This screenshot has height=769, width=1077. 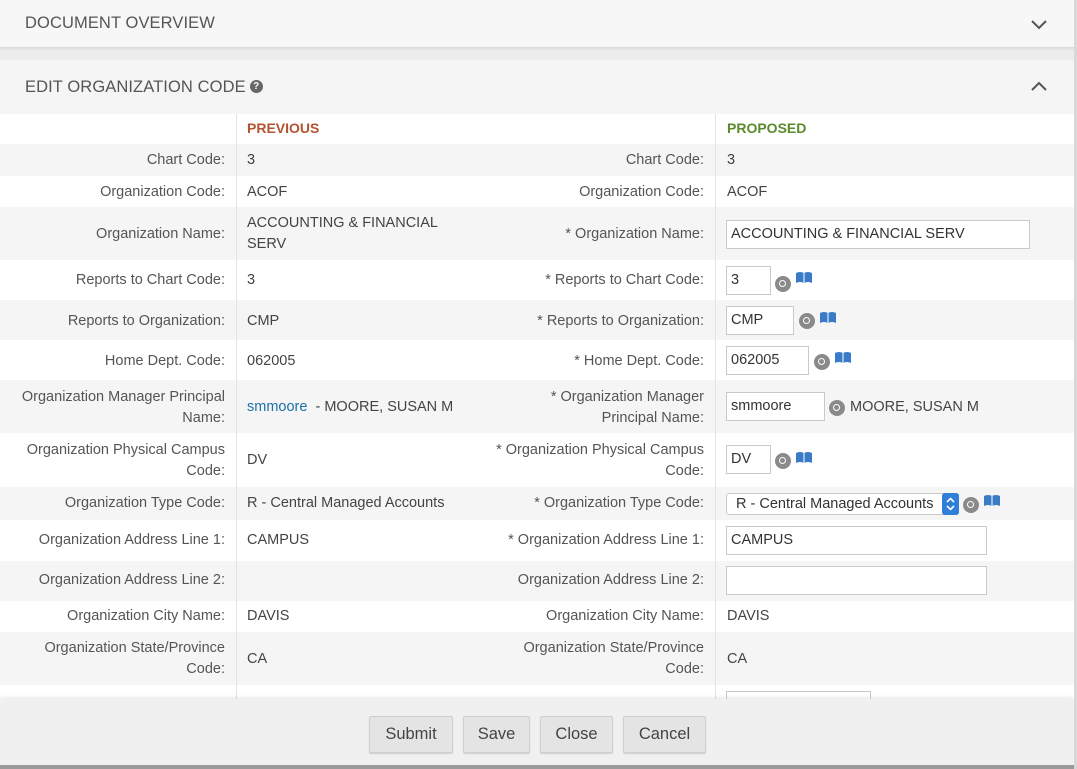 I want to click on previous-value: 062005, so click(x=271, y=361).